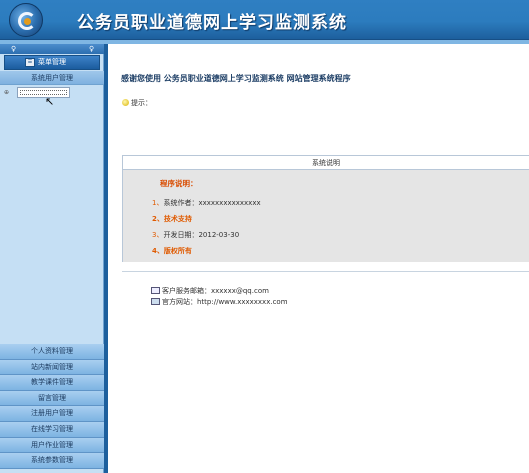  I want to click on lightbulb-icon, so click(125, 102).